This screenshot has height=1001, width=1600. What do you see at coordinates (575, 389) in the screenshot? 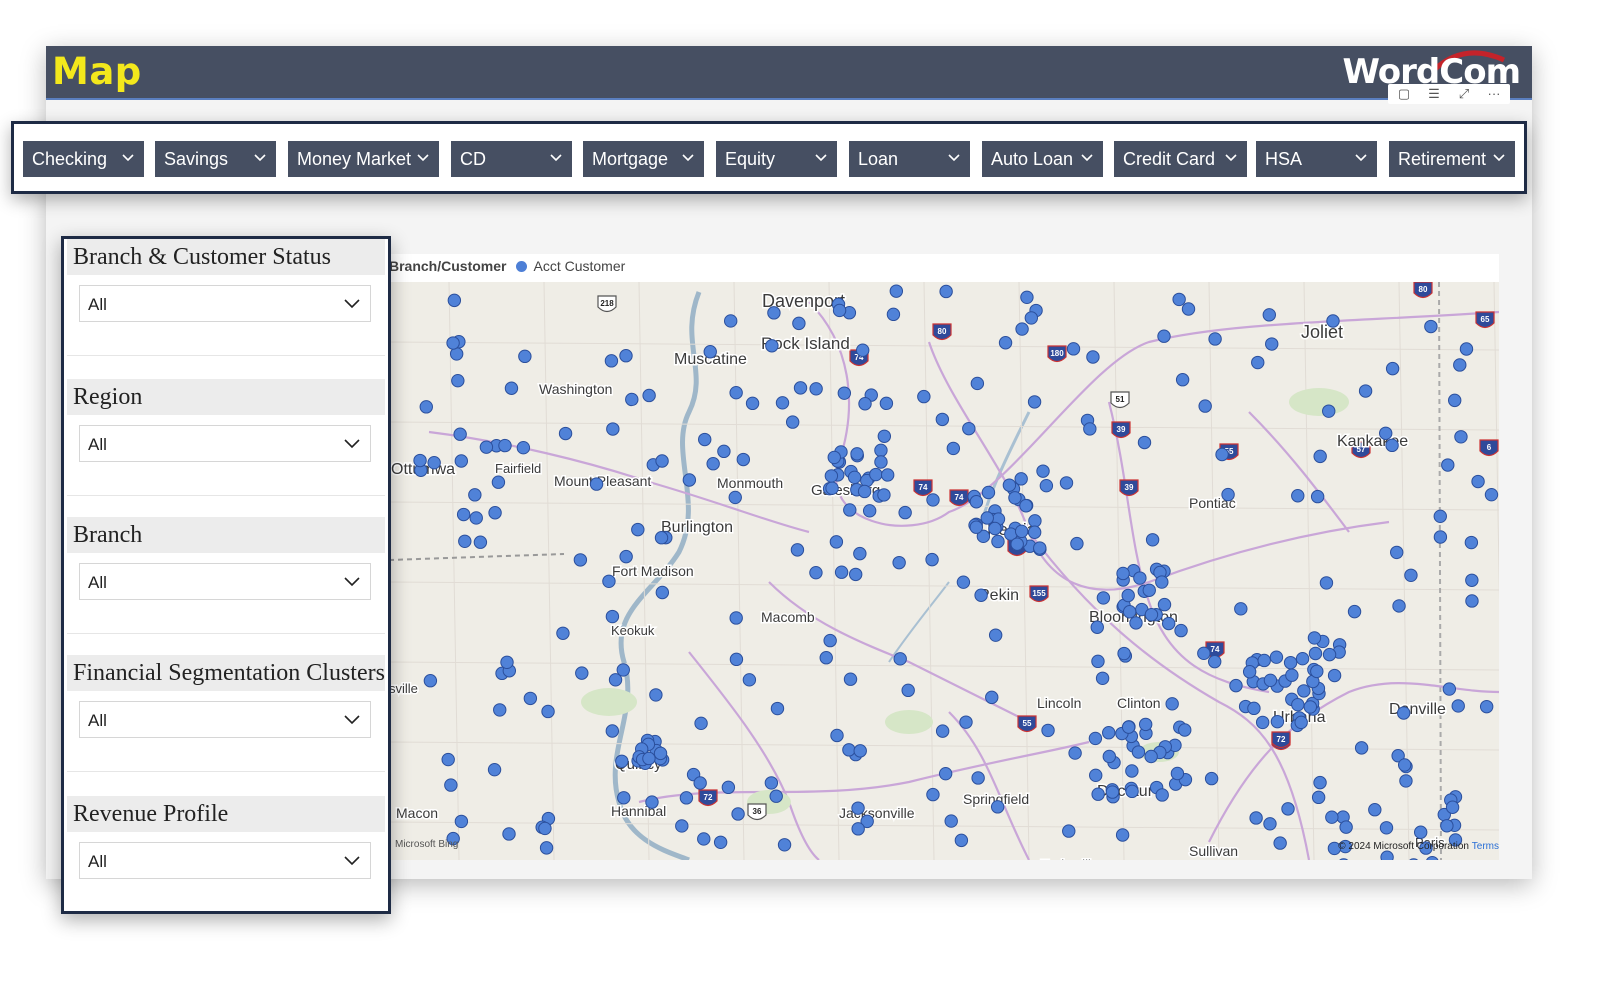
I see `city-label: Washington` at bounding box center [575, 389].